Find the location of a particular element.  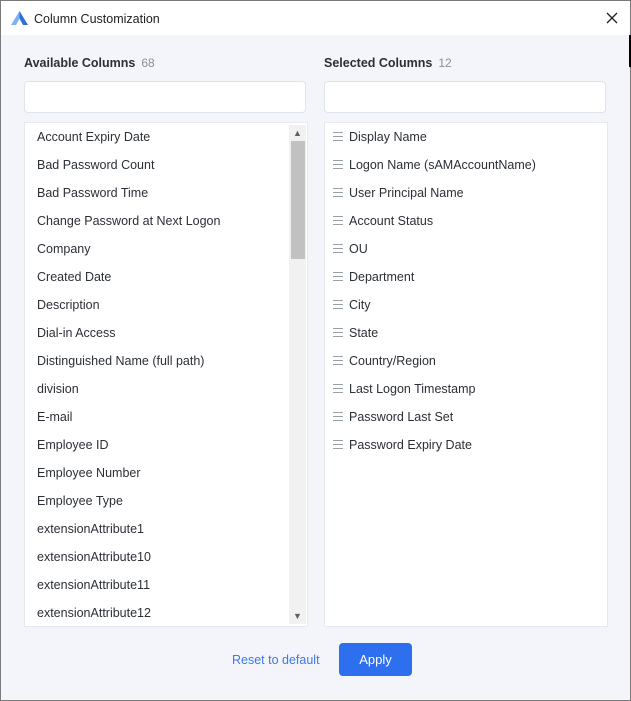

selected-column-label: Logon Name (sAMAccountName) is located at coordinates (442, 165).